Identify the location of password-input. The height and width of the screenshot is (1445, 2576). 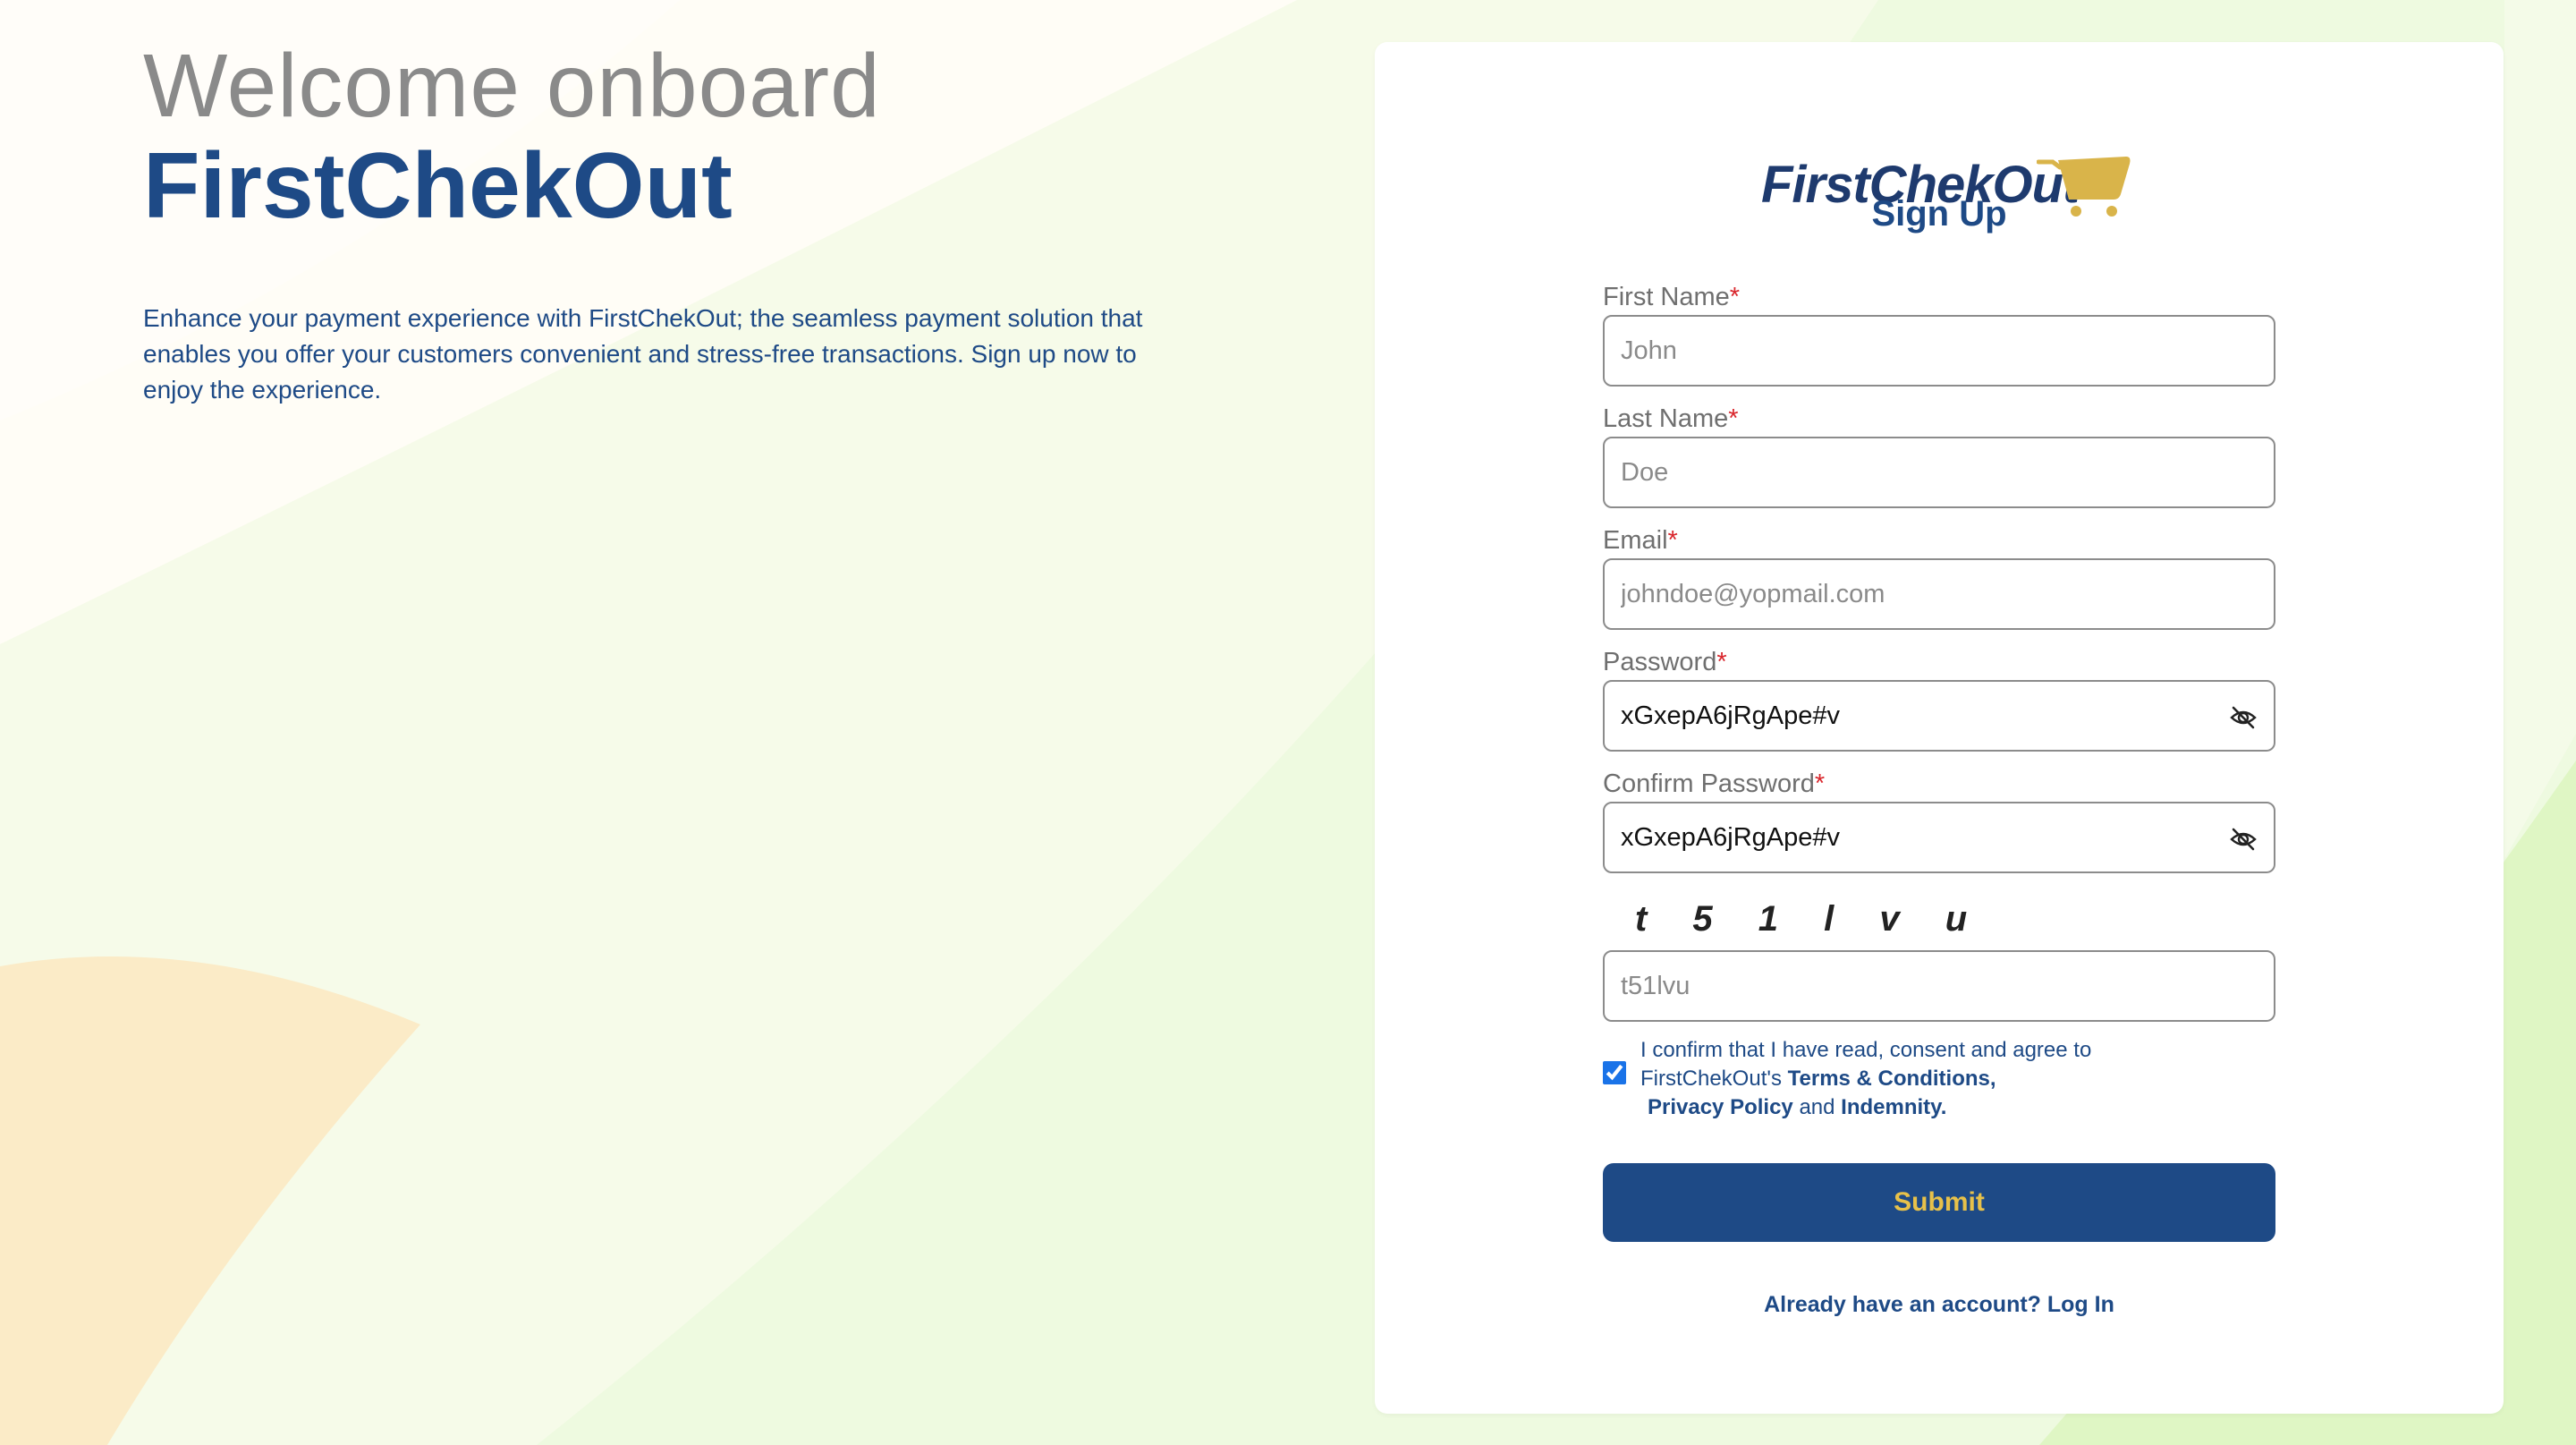
(1939, 716).